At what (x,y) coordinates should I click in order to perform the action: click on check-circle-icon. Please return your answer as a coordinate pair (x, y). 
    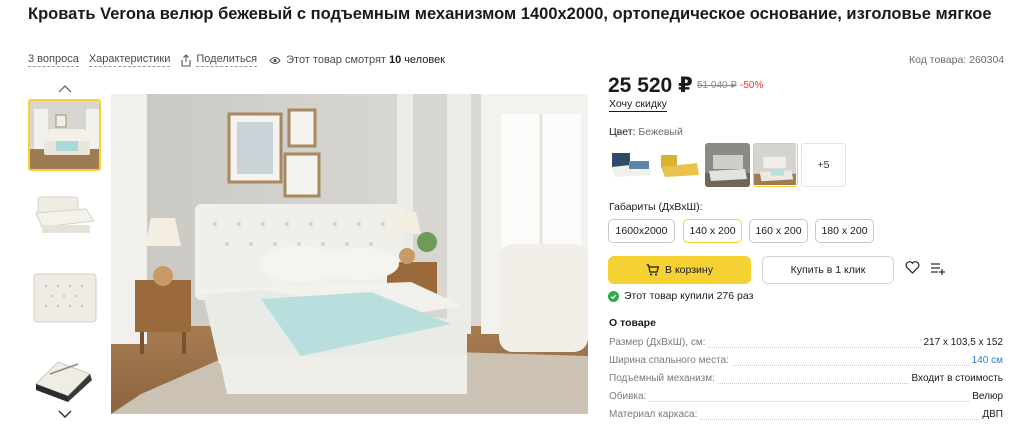
    Looking at the image, I should click on (613, 296).